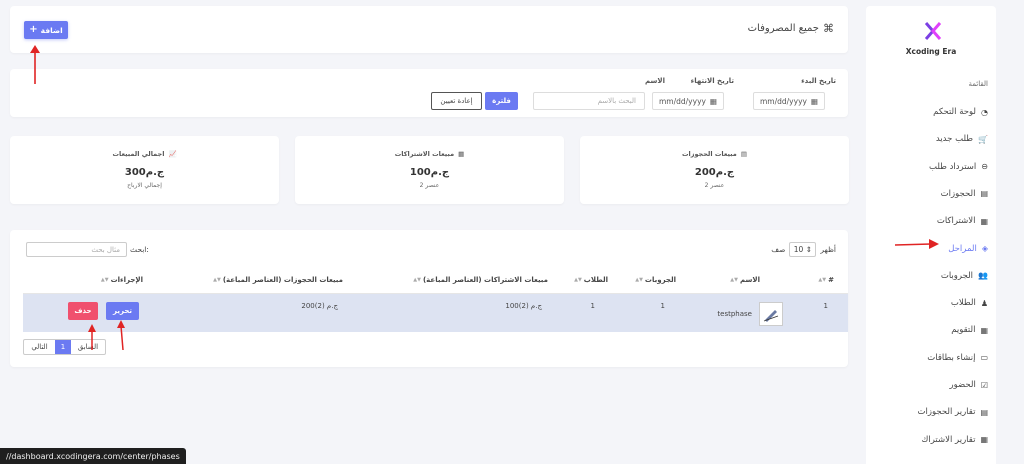 The image size is (1024, 464). What do you see at coordinates (93, 456) in the screenshot?
I see `status-bar-url: //dashboard.xcodingera.com/center/phases` at bounding box center [93, 456].